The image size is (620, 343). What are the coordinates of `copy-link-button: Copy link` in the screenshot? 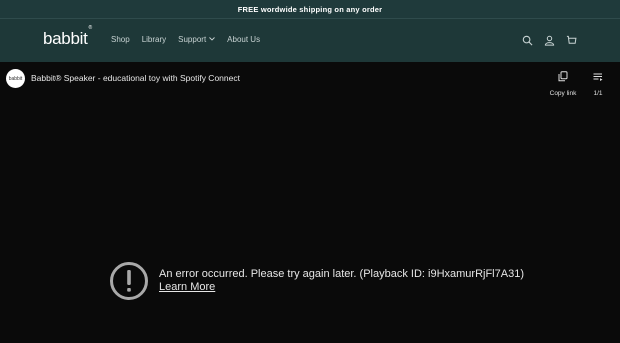 It's located at (563, 83).